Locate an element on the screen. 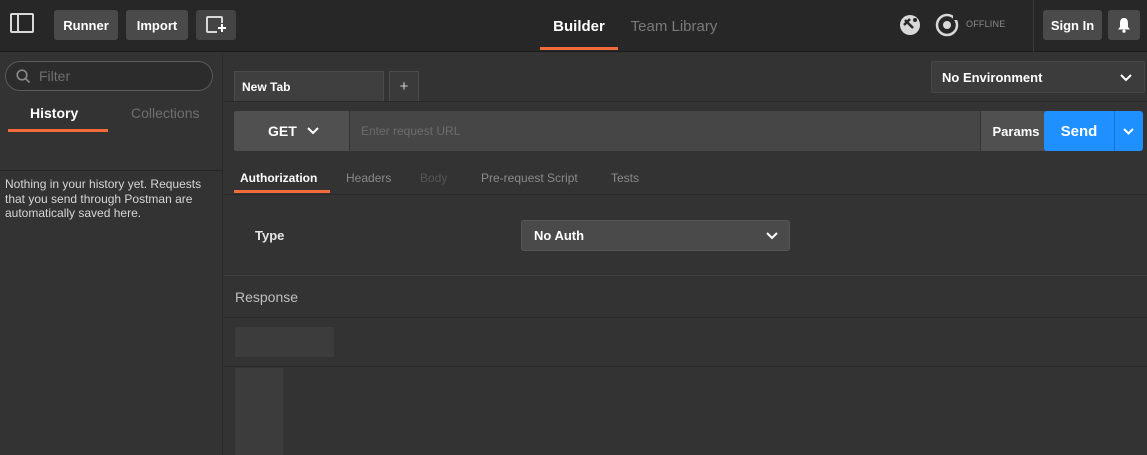  auth-divider is located at coordinates (685, 275).